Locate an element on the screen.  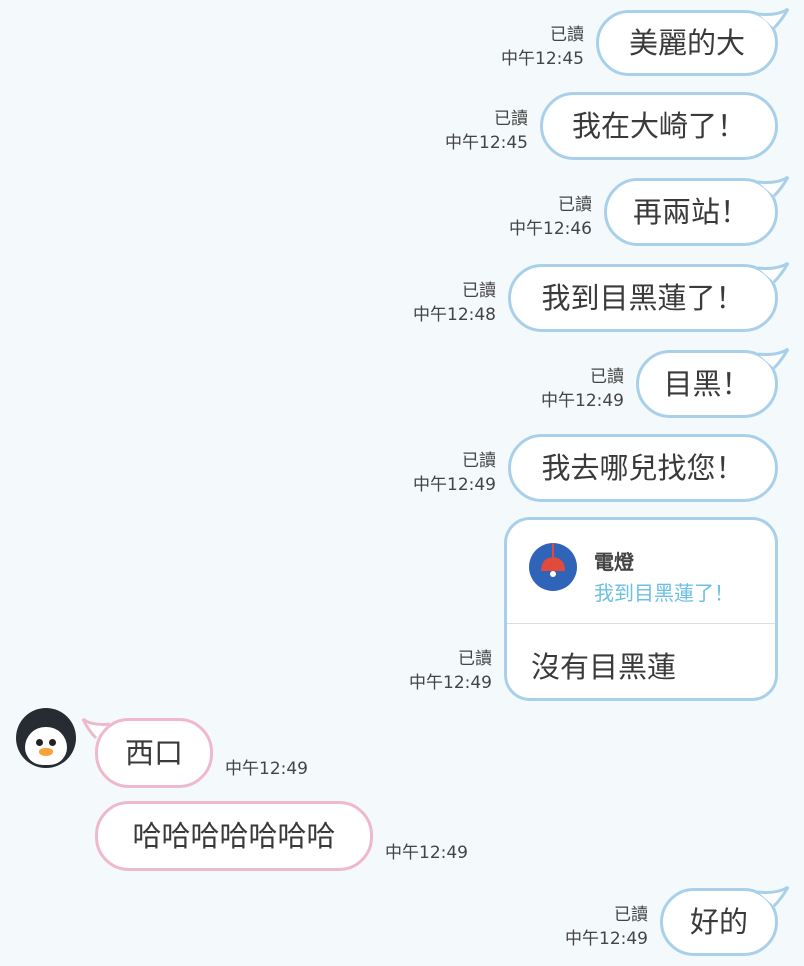
penguin-face is located at coordinates (46, 746).